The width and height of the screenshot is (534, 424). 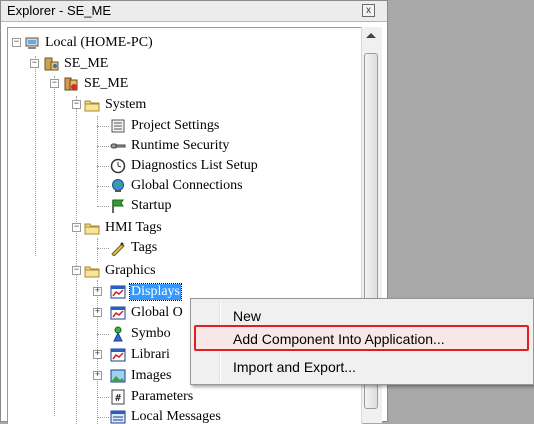 What do you see at coordinates (118, 146) in the screenshot?
I see `key-icon` at bounding box center [118, 146].